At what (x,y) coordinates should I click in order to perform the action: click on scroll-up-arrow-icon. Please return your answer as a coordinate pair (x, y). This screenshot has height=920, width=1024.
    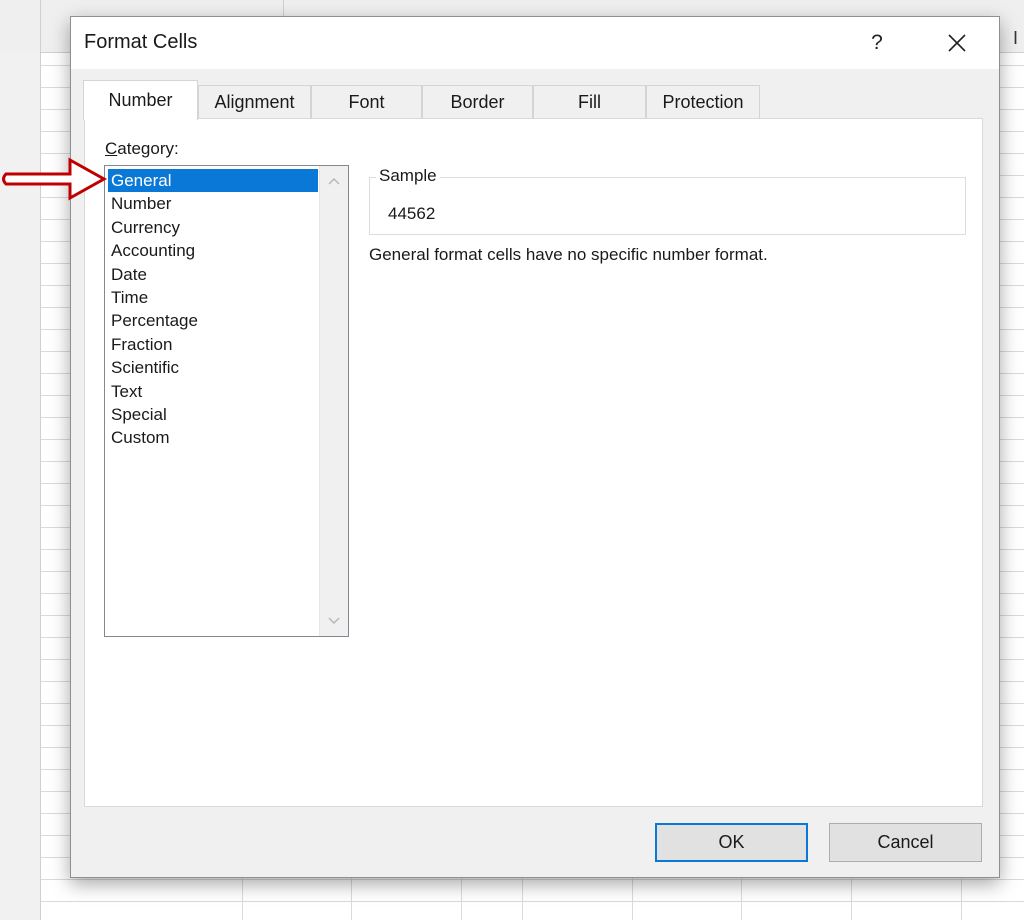
    Looking at the image, I should click on (334, 181).